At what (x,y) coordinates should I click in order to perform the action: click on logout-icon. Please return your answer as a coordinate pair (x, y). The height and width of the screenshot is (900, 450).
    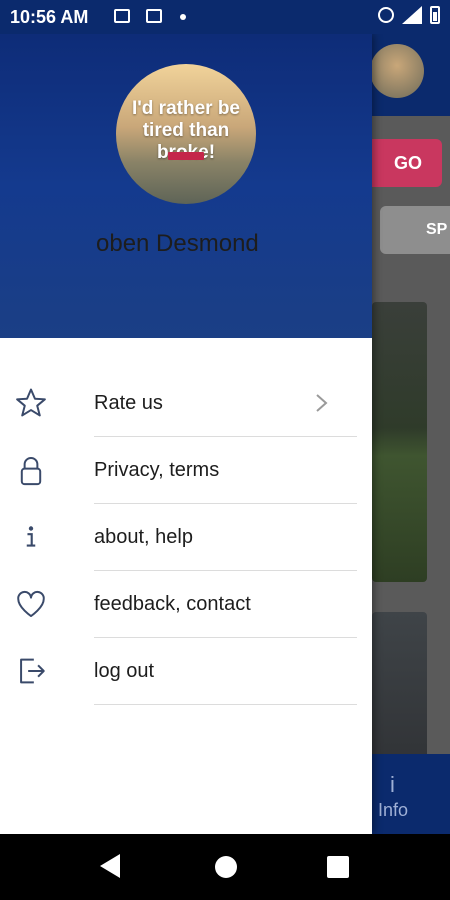
    Looking at the image, I should click on (31, 671).